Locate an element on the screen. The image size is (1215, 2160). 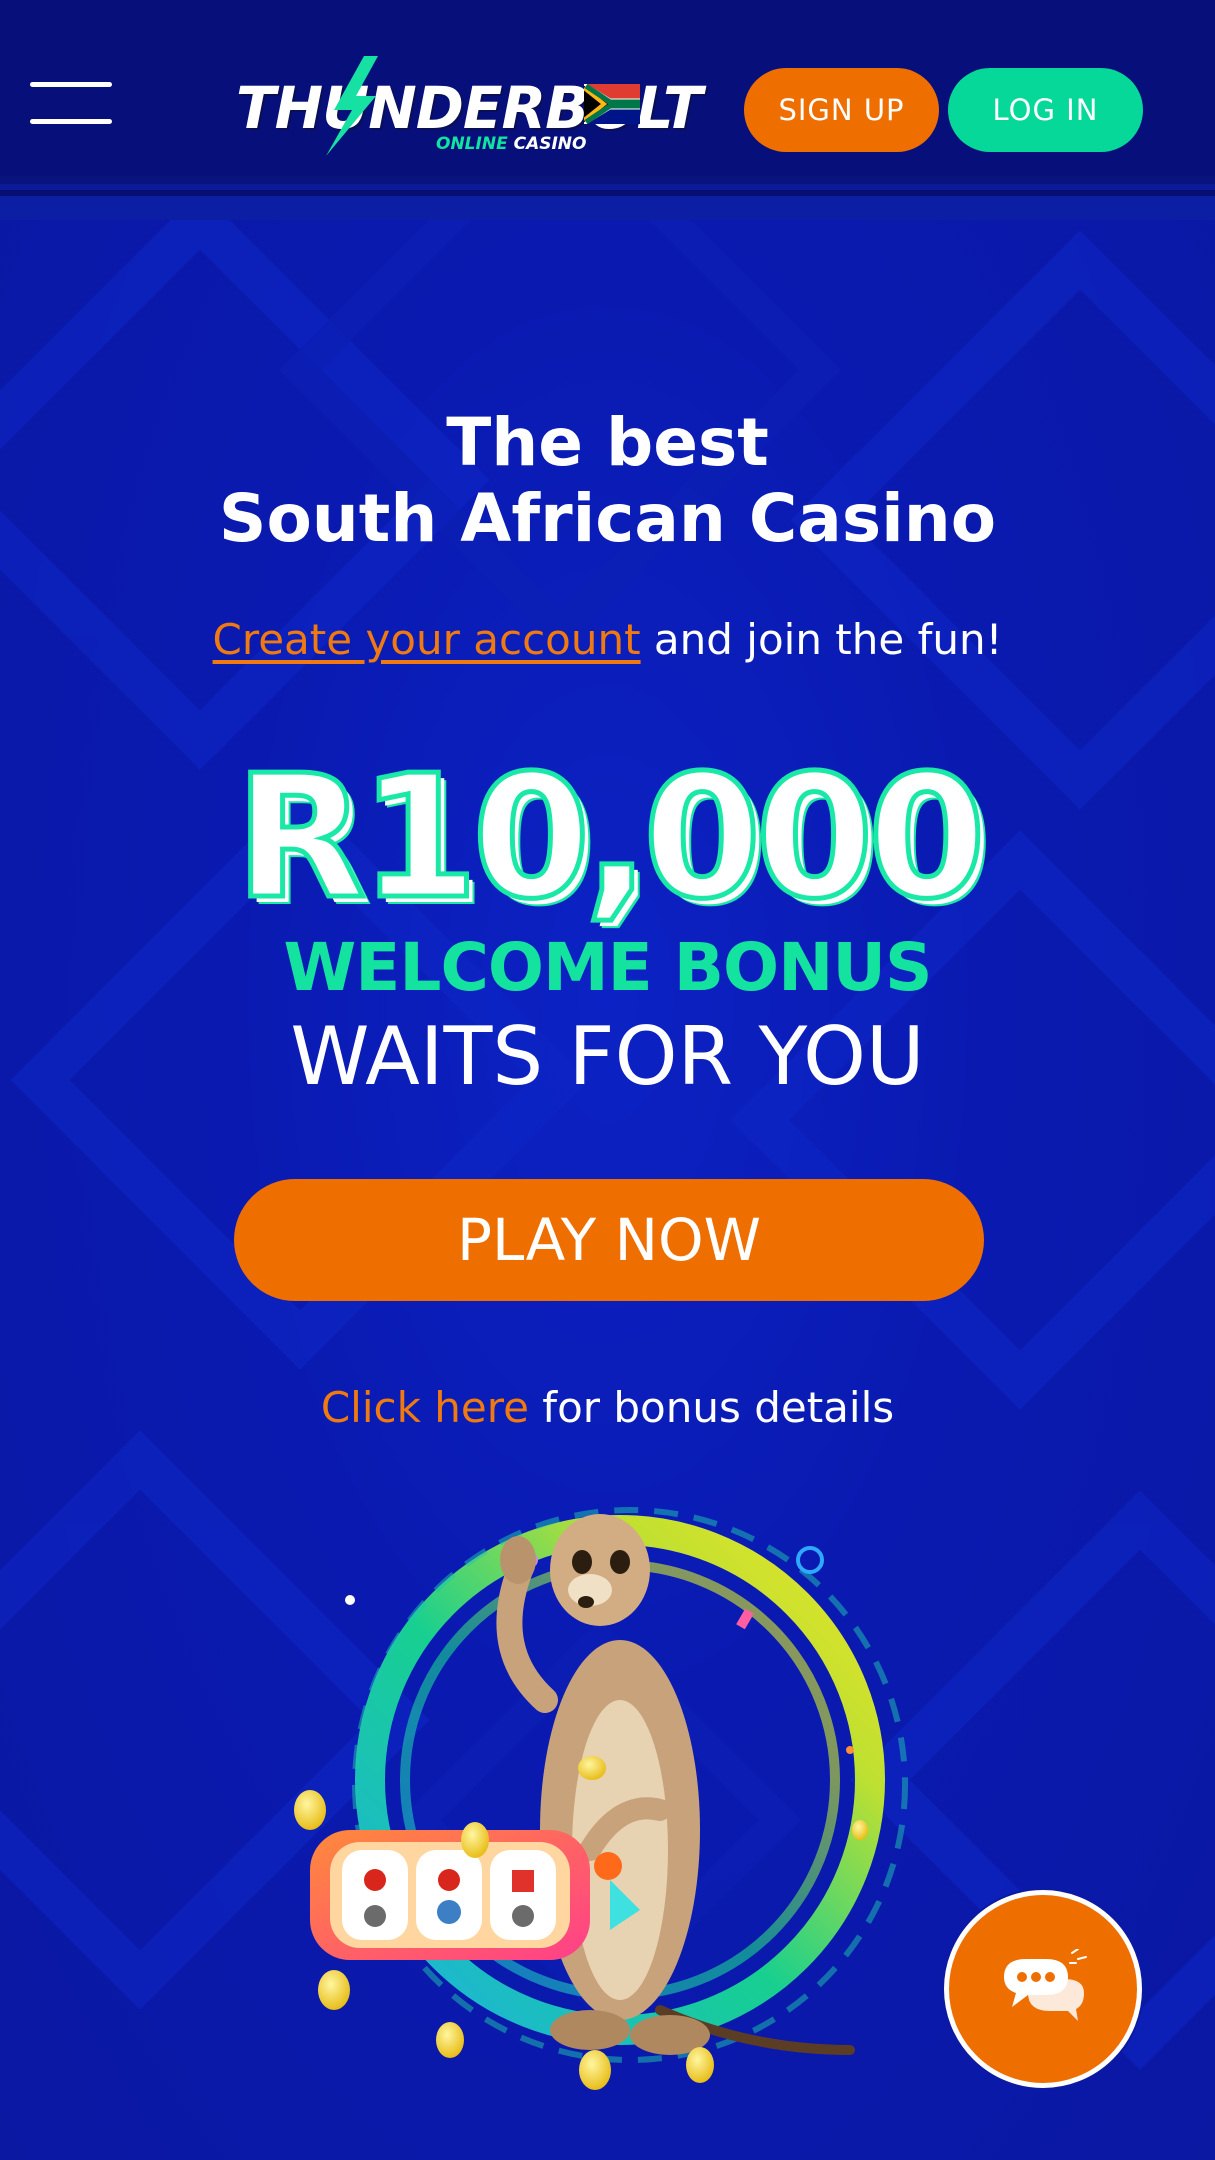
bonus-details-link: Click here is located at coordinates (425, 1407).